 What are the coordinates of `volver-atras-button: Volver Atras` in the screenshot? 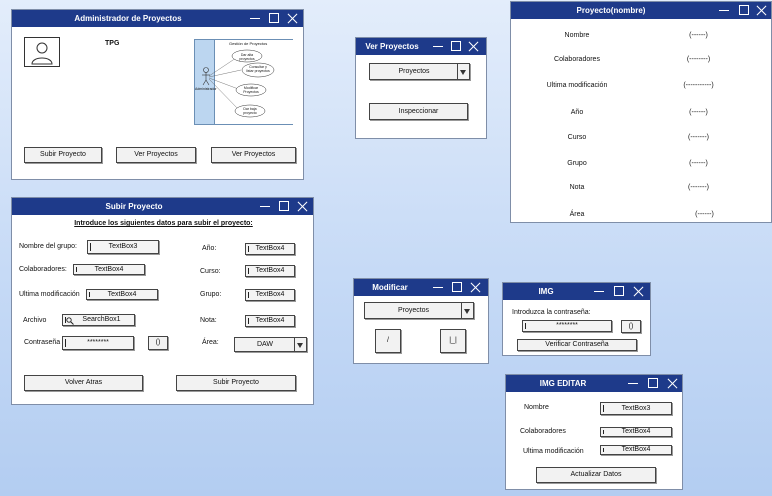 It's located at (83, 383).